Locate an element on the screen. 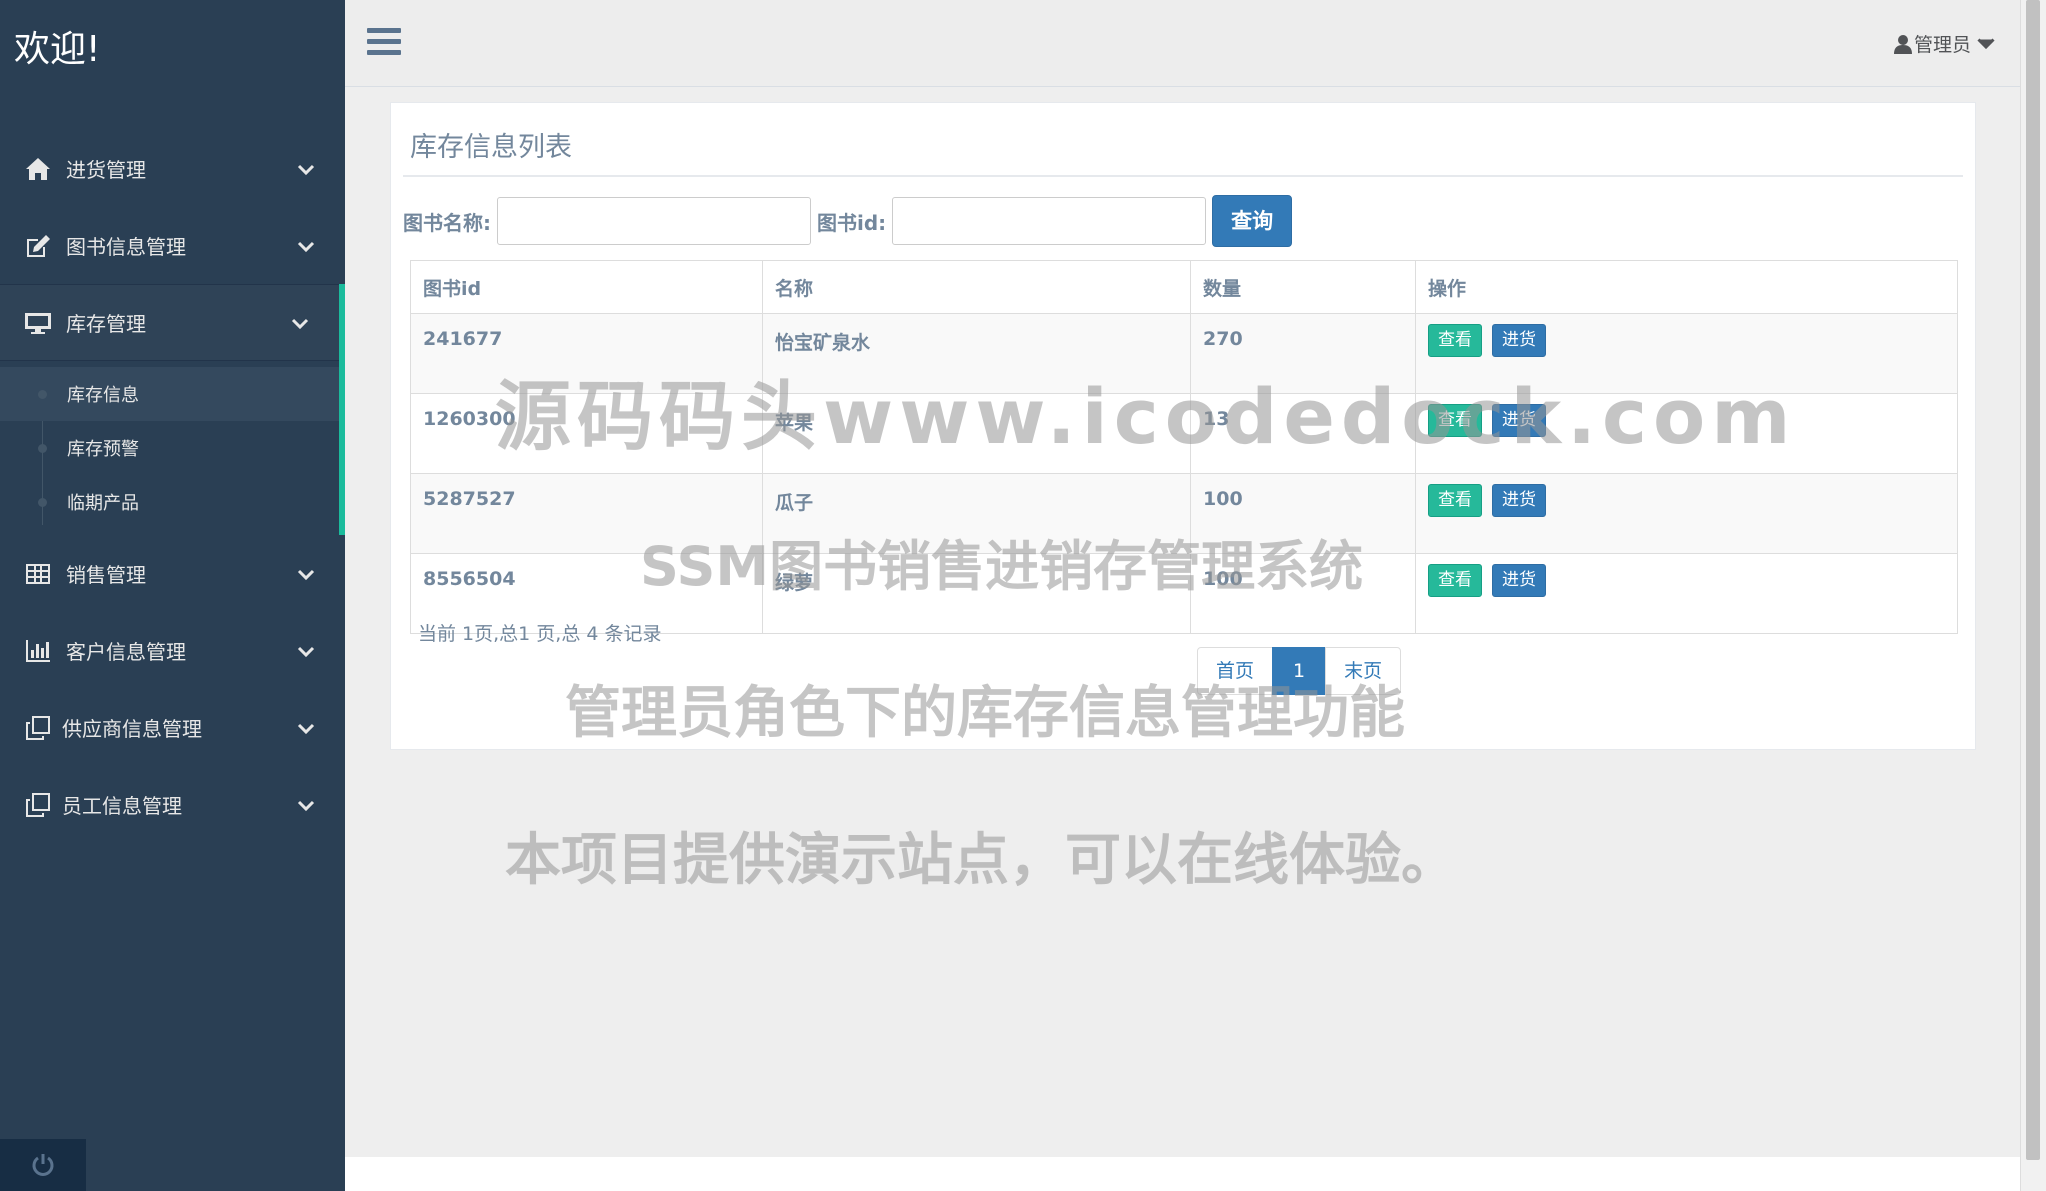 The height and width of the screenshot is (1191, 2046). panel-title: 库存信息列表 is located at coordinates (491, 147).